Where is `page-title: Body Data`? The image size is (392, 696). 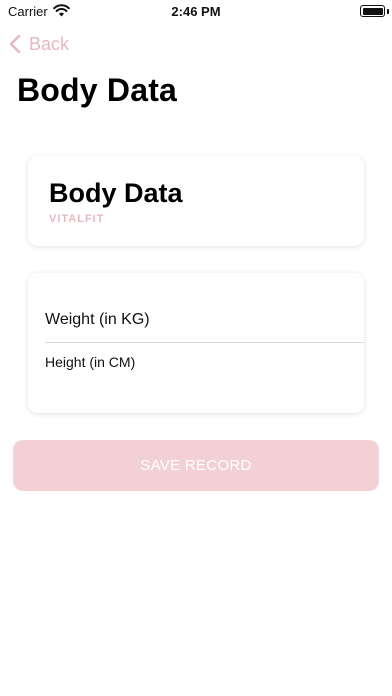
page-title: Body Data is located at coordinates (97, 90).